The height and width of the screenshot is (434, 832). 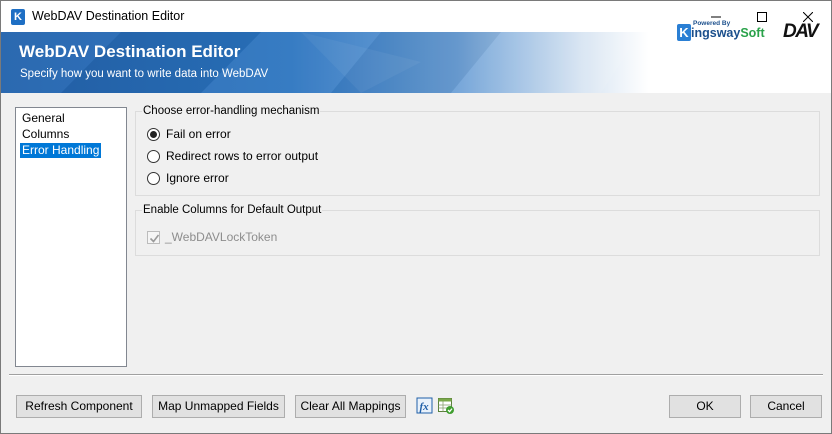 I want to click on column-webdavlocktoken: _WebDAVLockToken, so click(x=212, y=237).